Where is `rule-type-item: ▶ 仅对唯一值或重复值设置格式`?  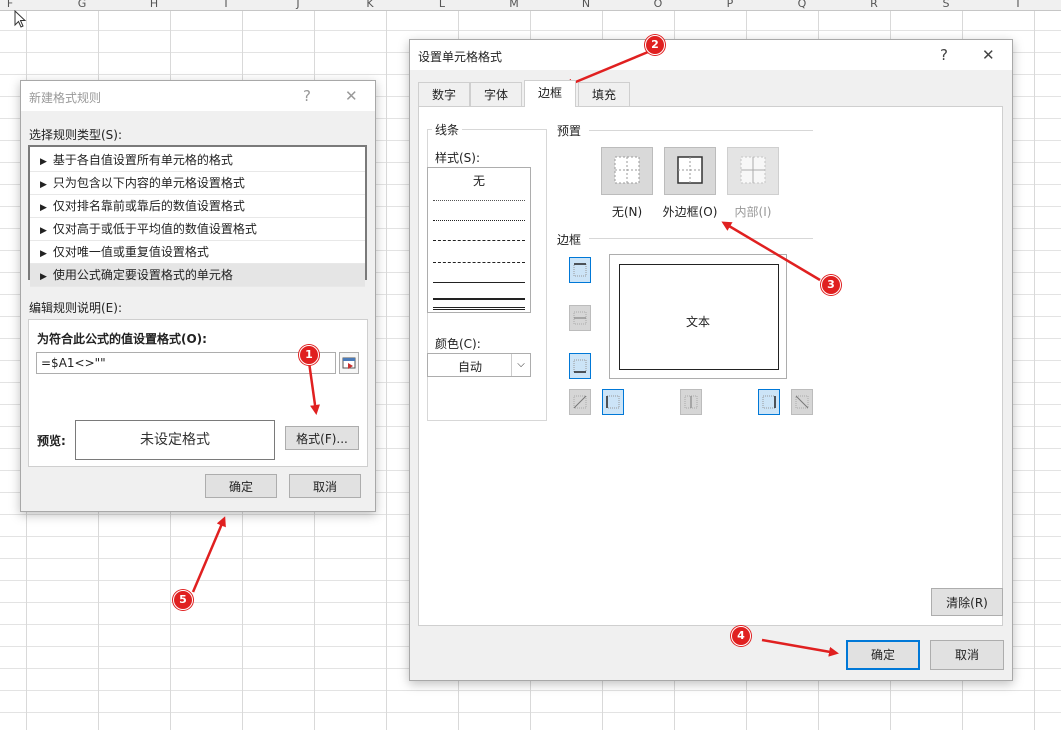 rule-type-item: ▶ 仅对唯一值或重复值设置格式 is located at coordinates (197, 252).